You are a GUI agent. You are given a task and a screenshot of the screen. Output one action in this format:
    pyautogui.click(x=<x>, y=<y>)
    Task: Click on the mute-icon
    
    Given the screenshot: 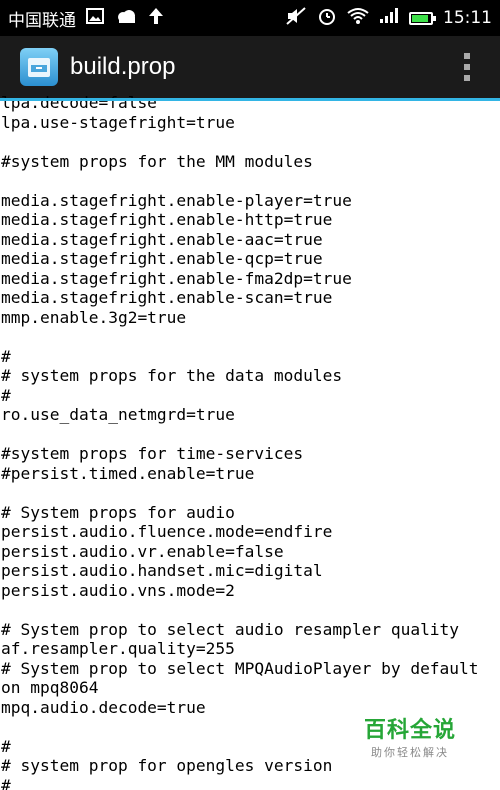 What is the action you would take?
    pyautogui.click(x=296, y=18)
    